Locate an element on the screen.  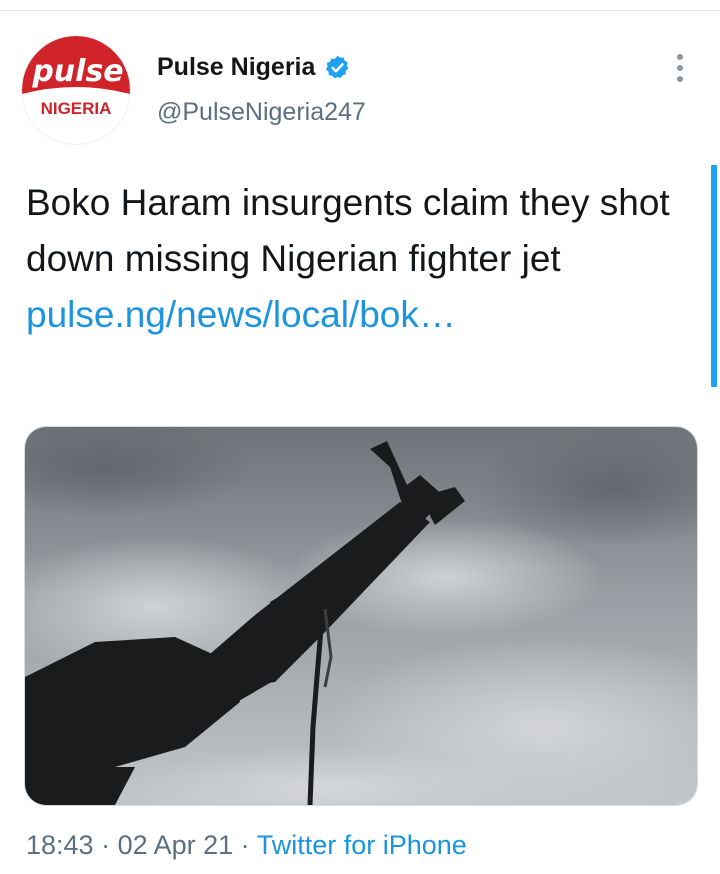
pulse-nigeria-logo-icon: pulse NIGERIA is located at coordinates (76, 90).